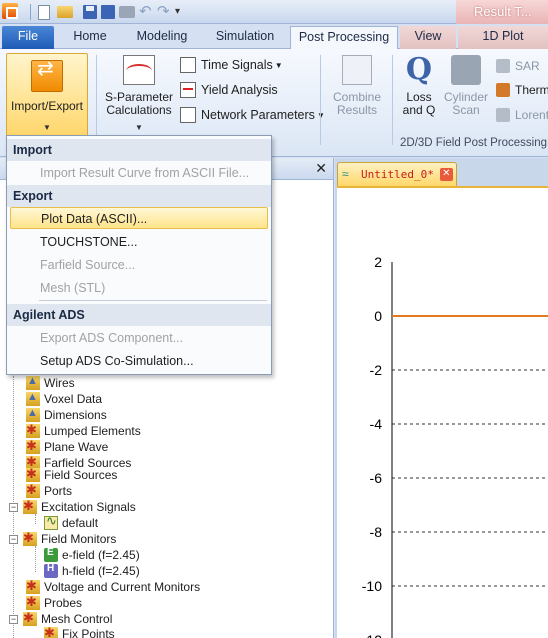  What do you see at coordinates (88, 507) in the screenshot?
I see `tree-item-label: Excitation Signals` at bounding box center [88, 507].